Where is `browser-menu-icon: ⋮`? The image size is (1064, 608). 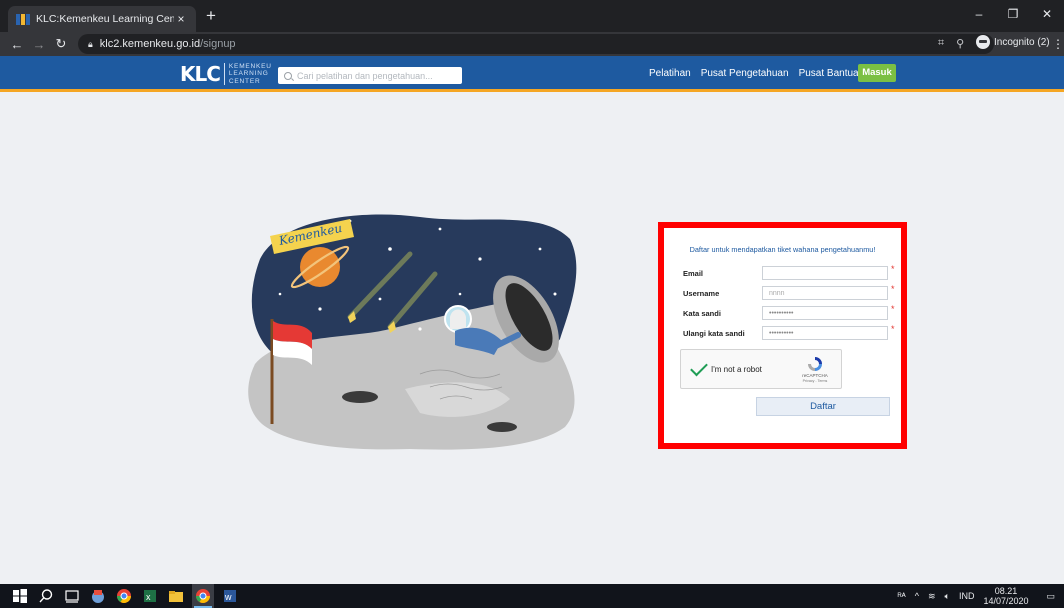
browser-menu-icon: ⋮ is located at coordinates (1058, 44).